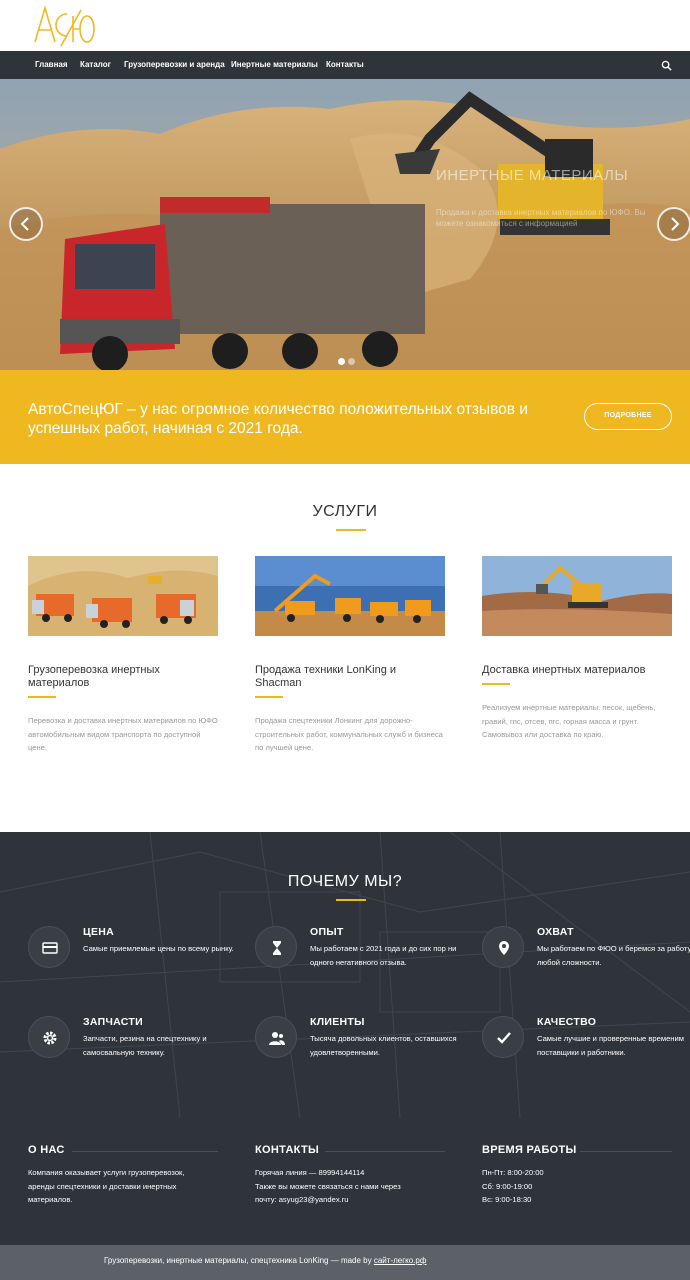  What do you see at coordinates (95, 64) in the screenshot?
I see `nav-item-catalog: Каталог` at bounding box center [95, 64].